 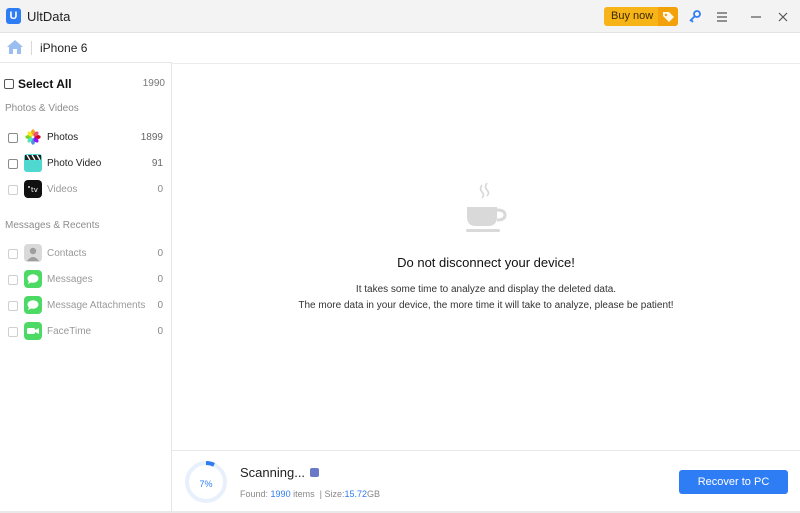 What do you see at coordinates (31, 48) in the screenshot?
I see `device-separator` at bounding box center [31, 48].